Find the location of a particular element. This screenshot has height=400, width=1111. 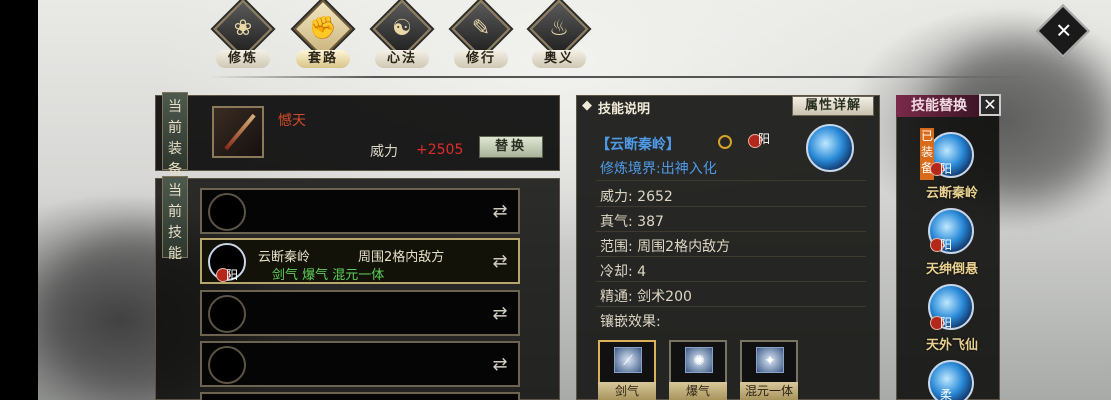

sword-icon is located at coordinates (240, 132).